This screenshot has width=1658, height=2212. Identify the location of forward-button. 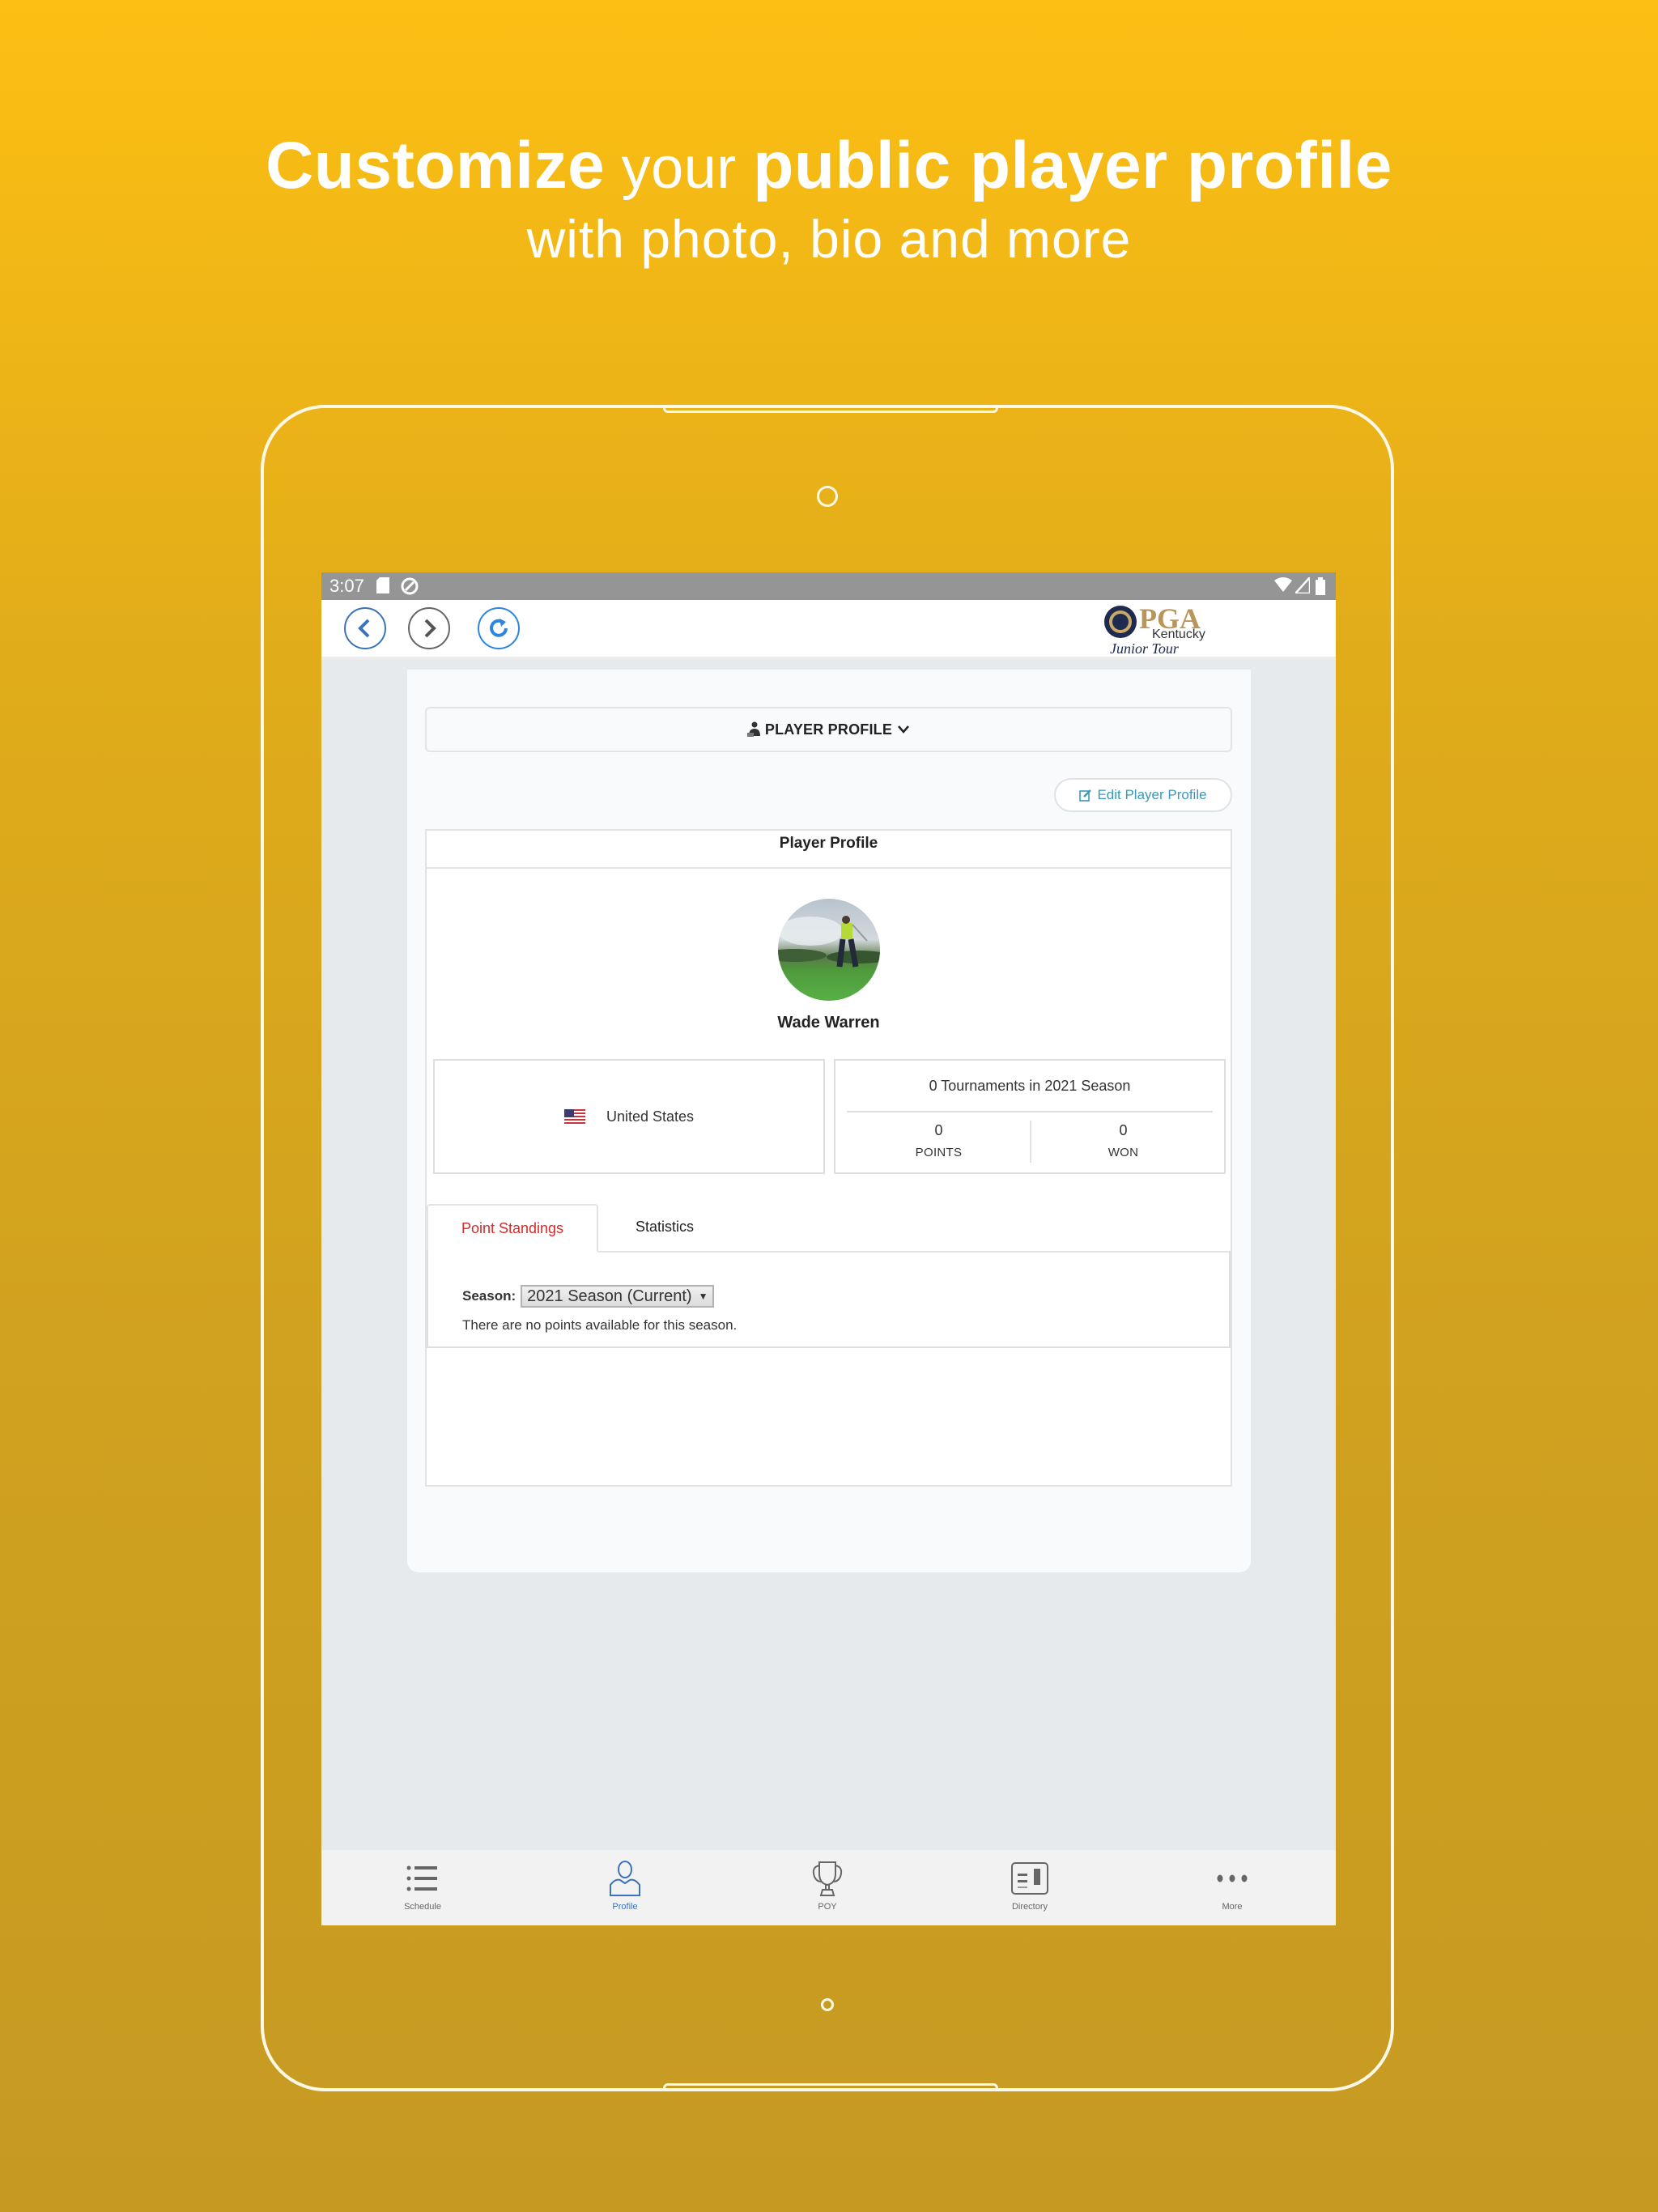
(429, 628).